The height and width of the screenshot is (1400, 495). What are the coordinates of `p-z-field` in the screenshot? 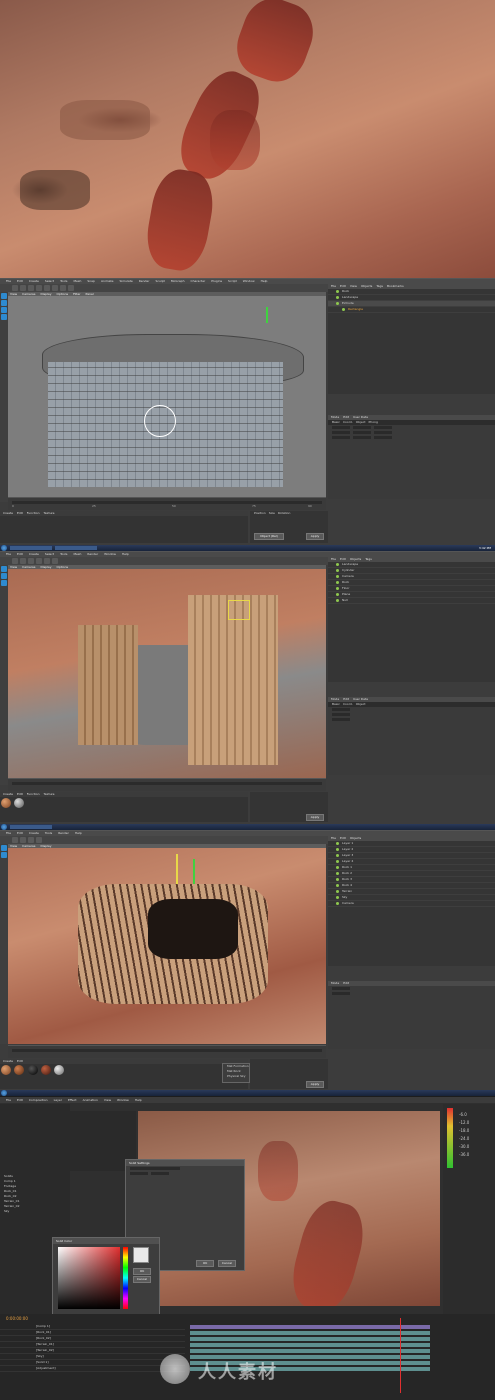 It's located at (341, 437).